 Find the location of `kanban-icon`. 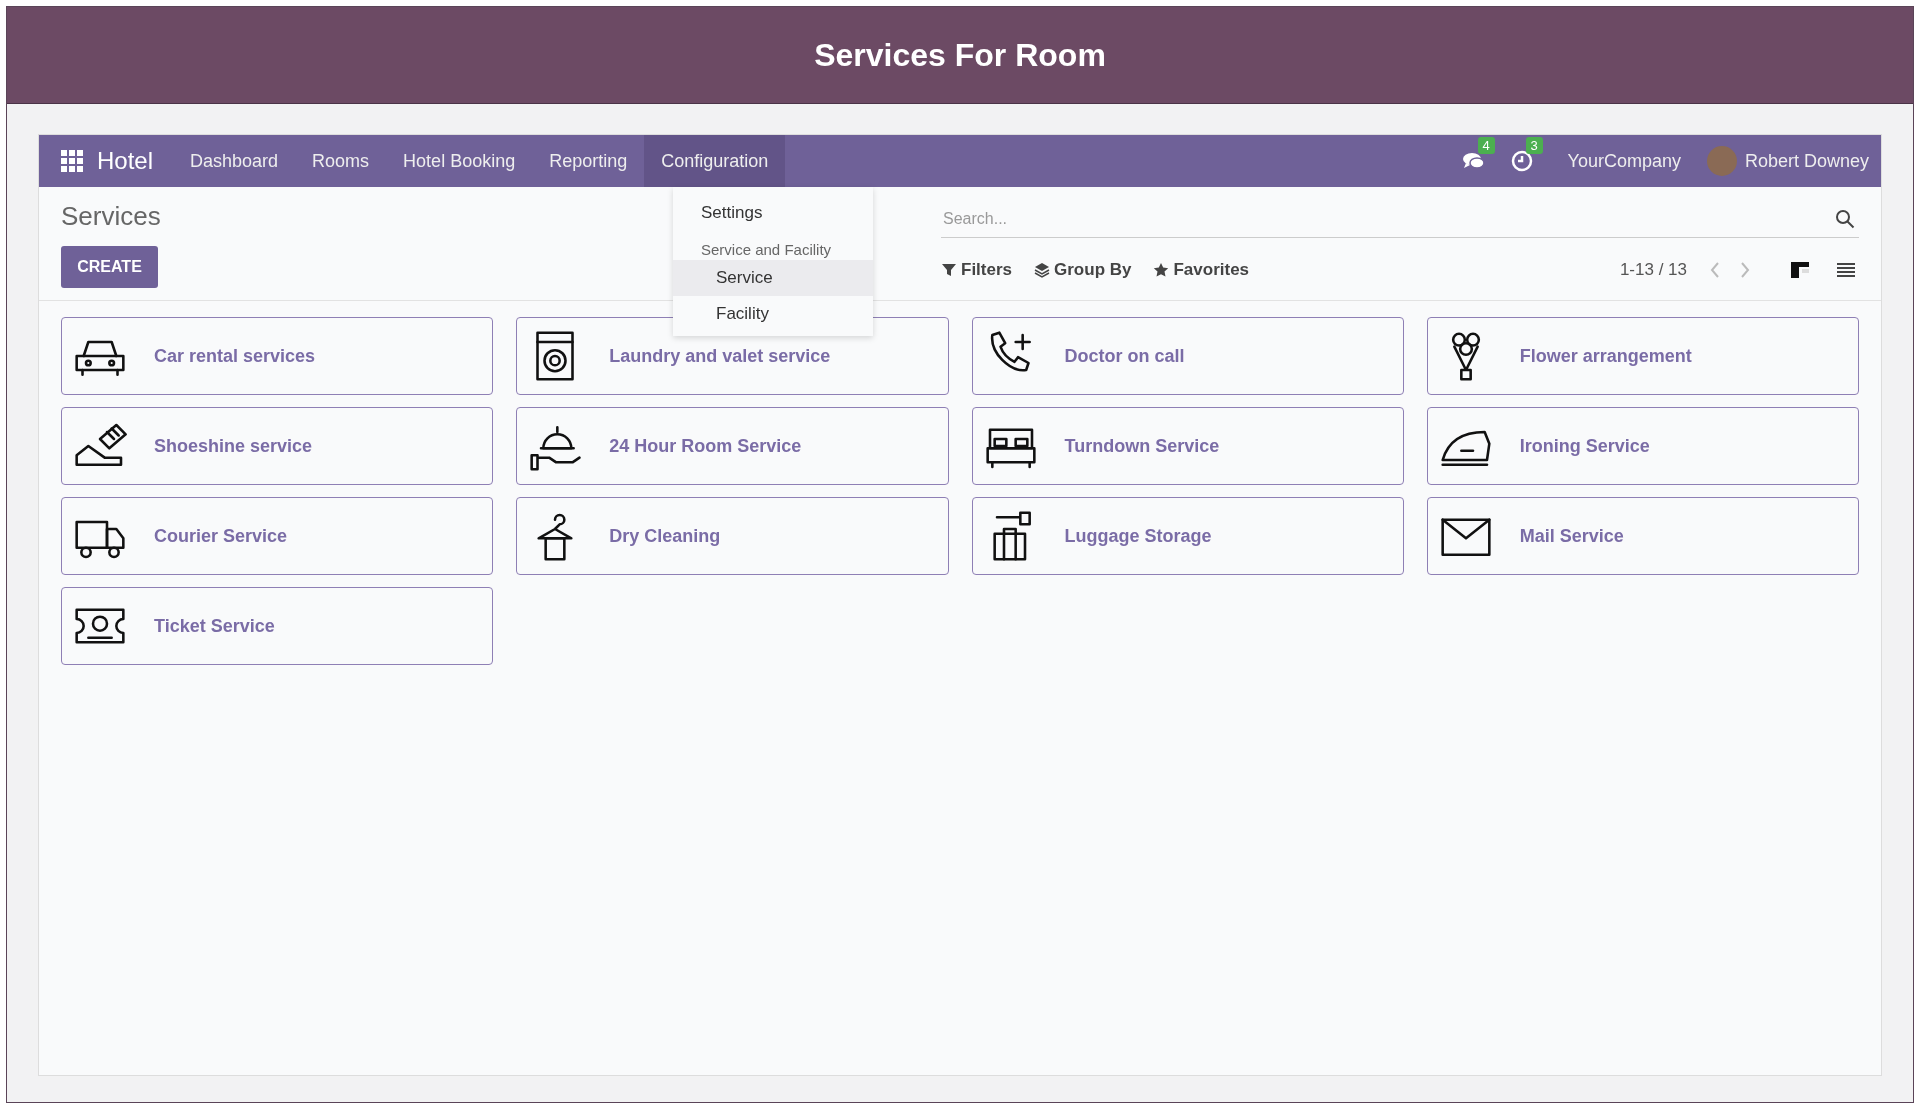

kanban-icon is located at coordinates (1800, 270).